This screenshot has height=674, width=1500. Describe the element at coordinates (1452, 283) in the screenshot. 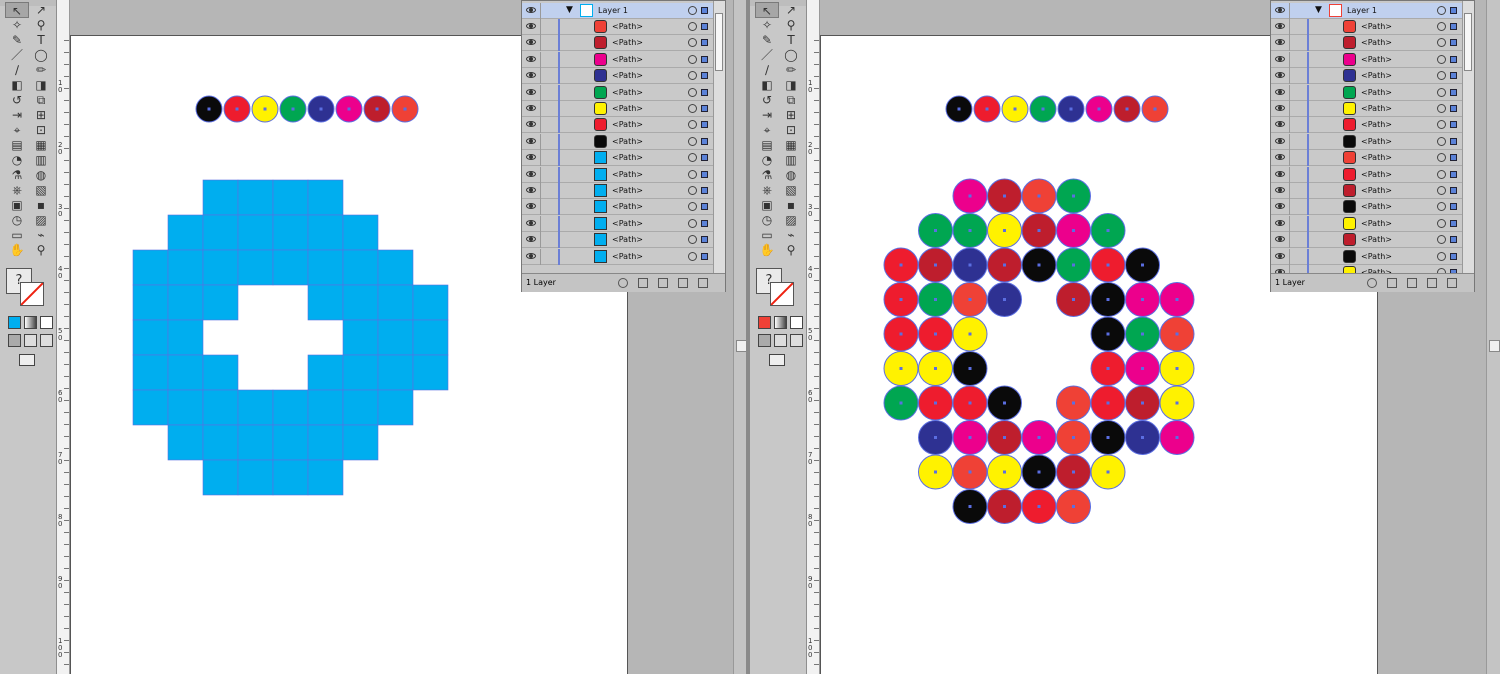

I see `trash-icon` at that location.